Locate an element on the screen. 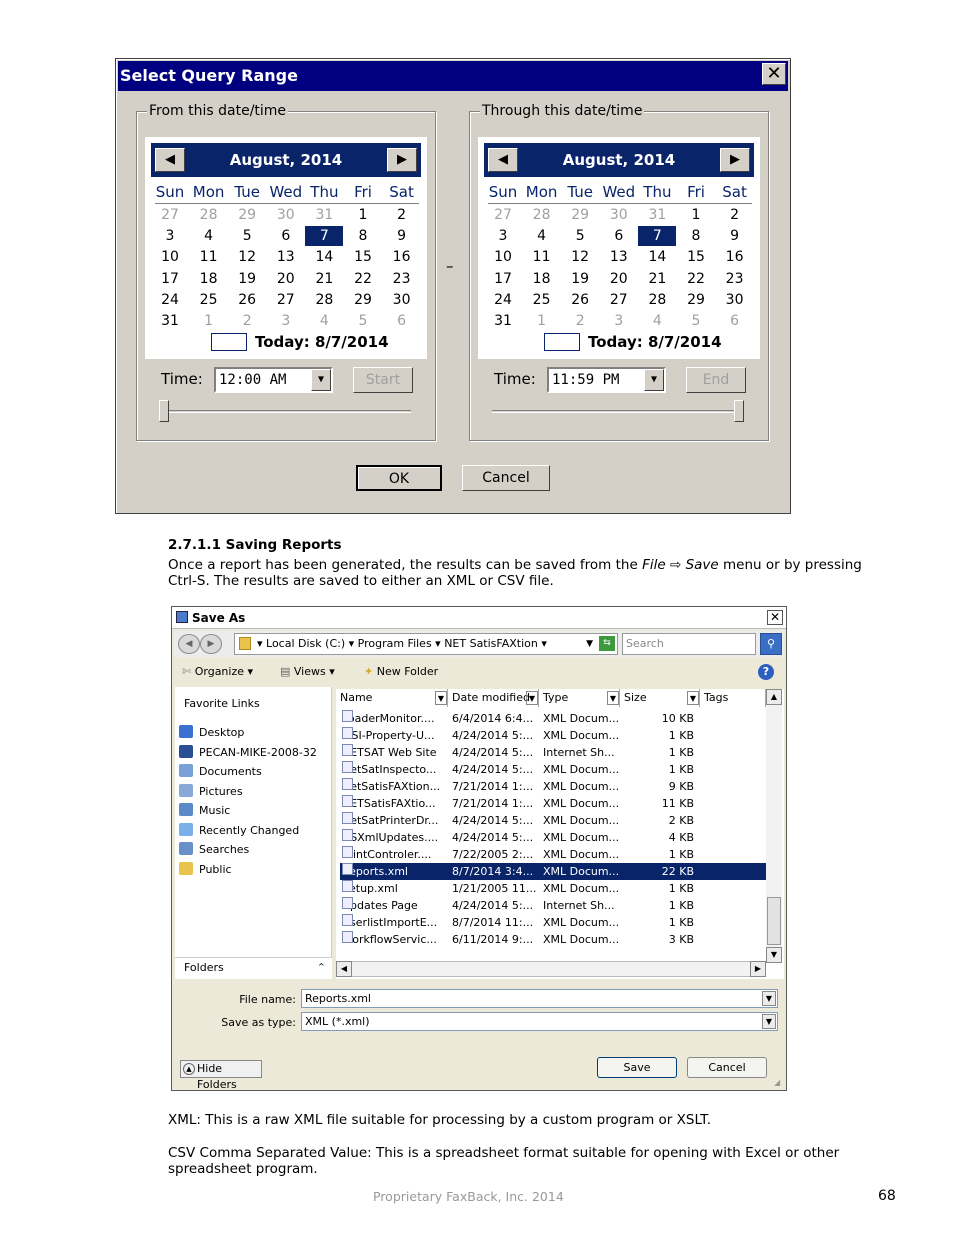 This screenshot has height=1235, width=954. hide-folders-button: ▲ Hide Folders is located at coordinates (221, 1075).